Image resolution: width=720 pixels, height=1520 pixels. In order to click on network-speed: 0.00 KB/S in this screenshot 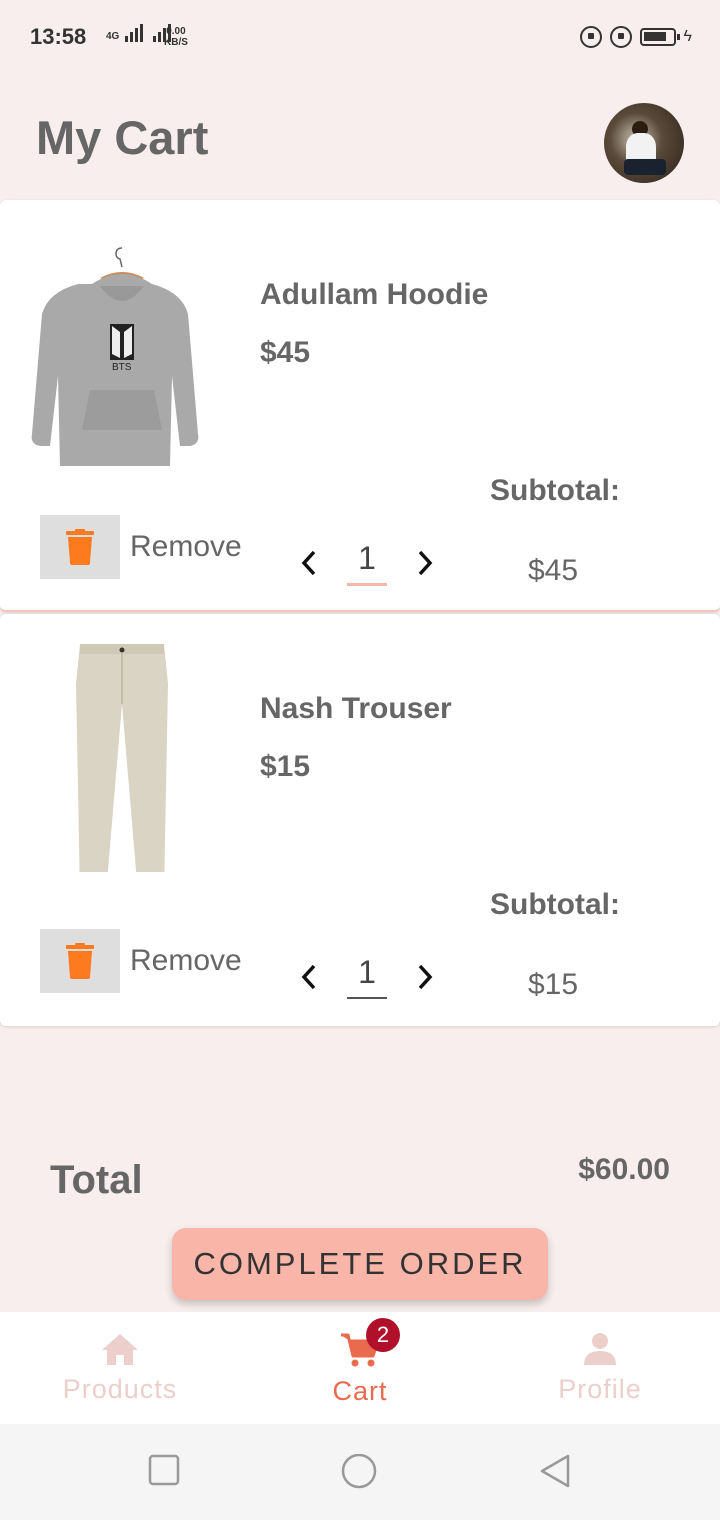, I will do `click(176, 37)`.